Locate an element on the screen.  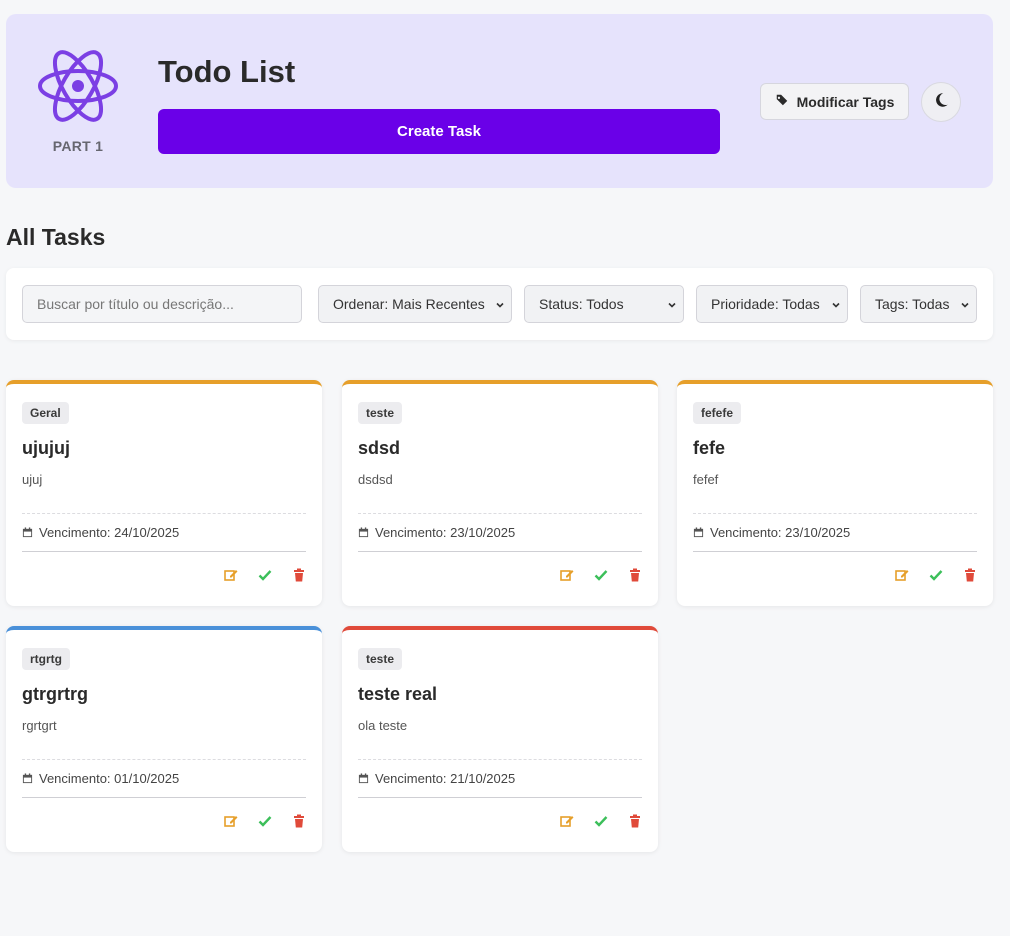
task-title: fefe is located at coordinates (709, 448).